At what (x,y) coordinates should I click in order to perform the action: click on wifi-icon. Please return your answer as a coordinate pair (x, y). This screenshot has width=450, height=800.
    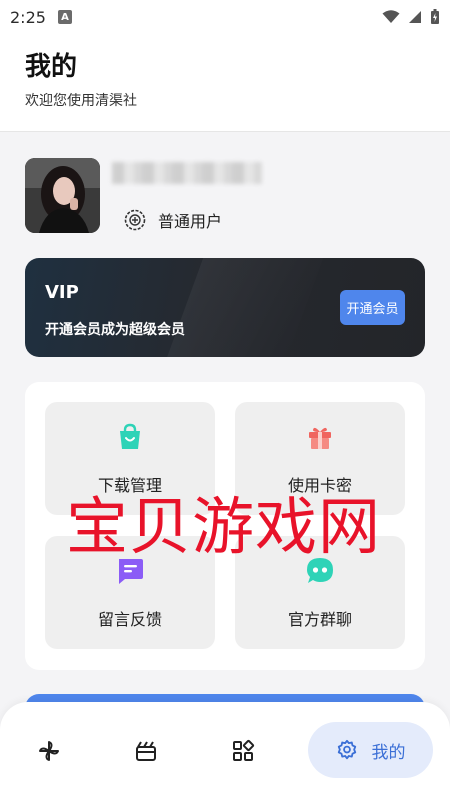
    Looking at the image, I should click on (391, 16).